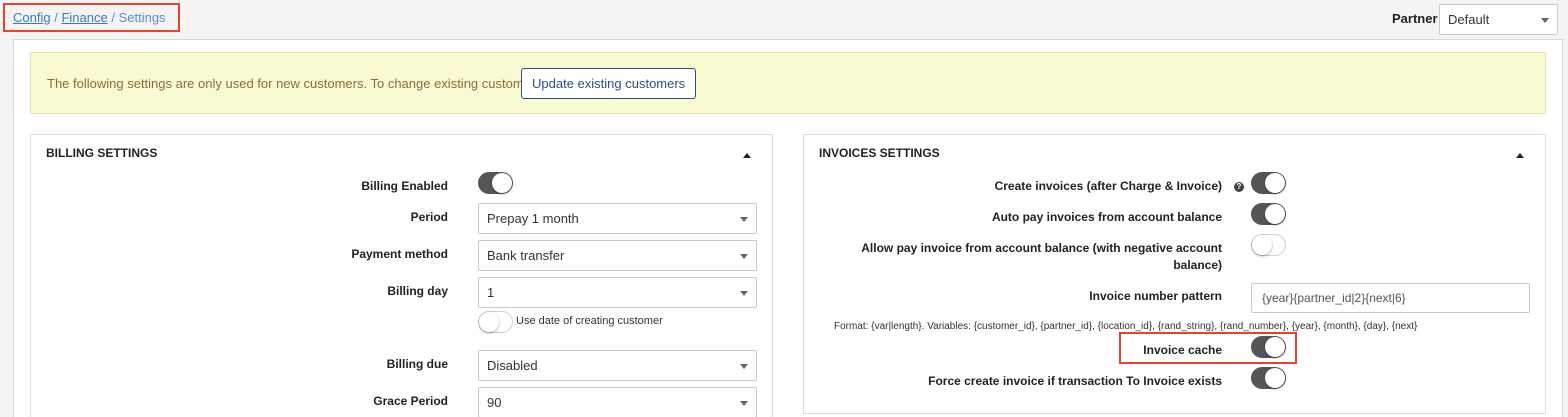  I want to click on create-invoices-label: Create invoices (after Charge & Invoice), so click(1108, 186).